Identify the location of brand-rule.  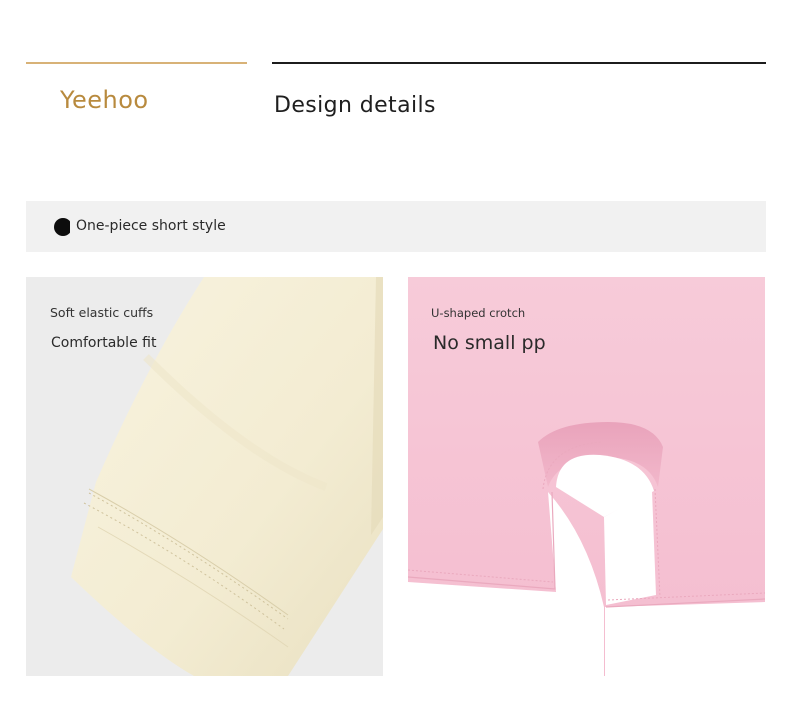
(136, 63).